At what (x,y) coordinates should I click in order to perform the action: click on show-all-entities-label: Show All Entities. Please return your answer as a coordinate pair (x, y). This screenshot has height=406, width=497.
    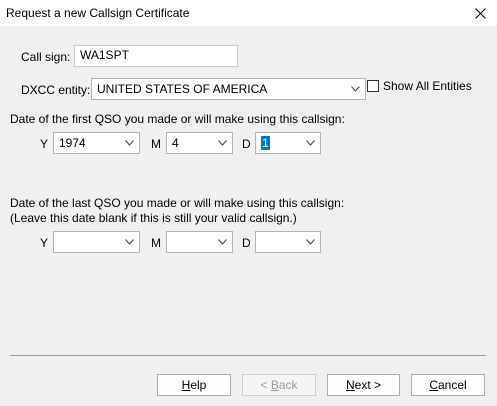
    Looking at the image, I should click on (427, 86).